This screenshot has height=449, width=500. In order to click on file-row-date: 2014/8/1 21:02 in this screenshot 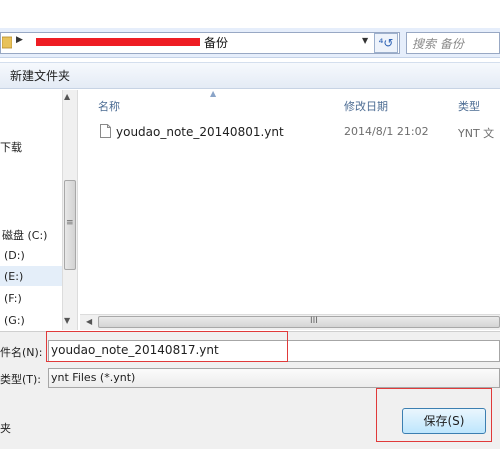, I will do `click(386, 131)`.